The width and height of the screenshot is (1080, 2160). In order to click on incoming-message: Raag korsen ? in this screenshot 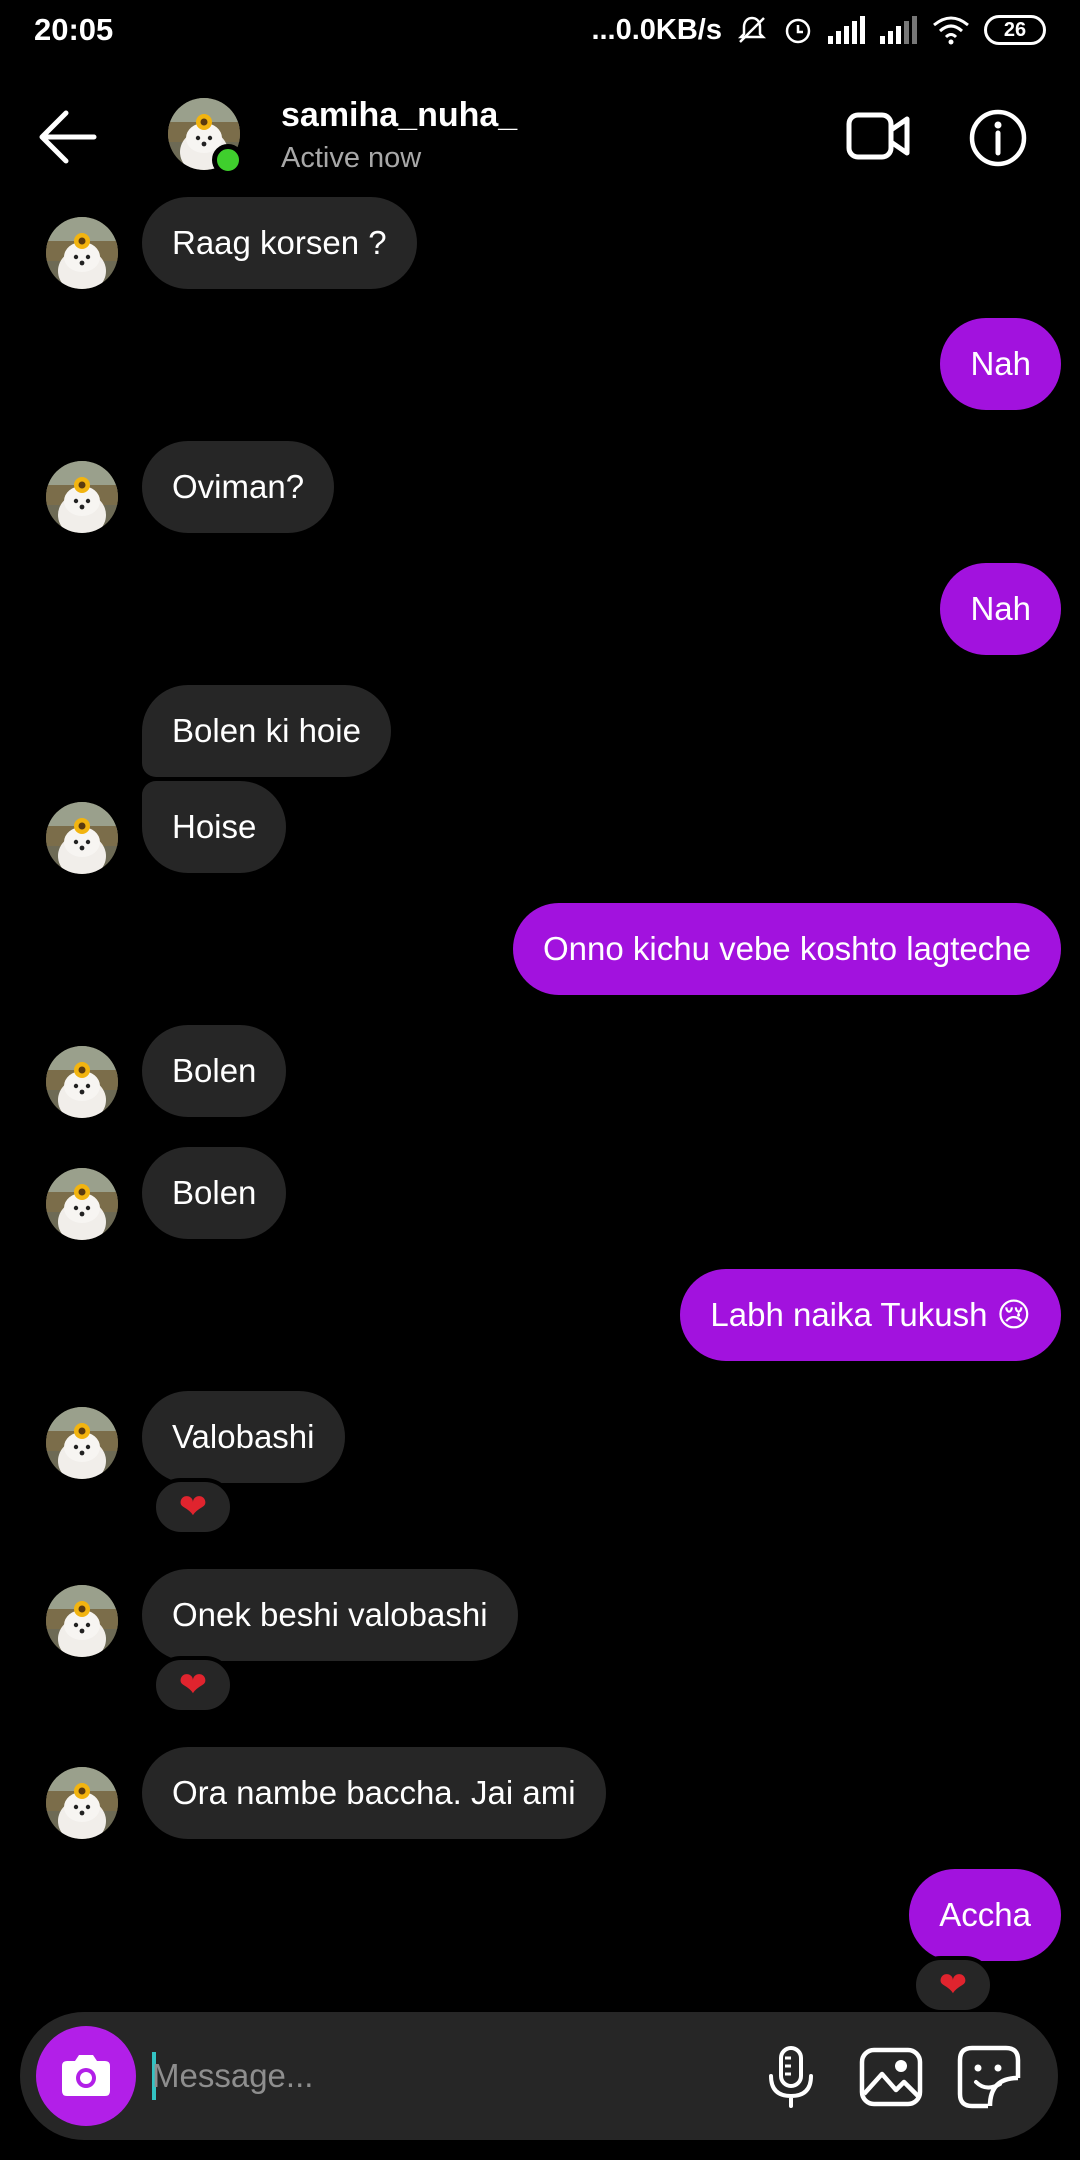, I will do `click(279, 243)`.